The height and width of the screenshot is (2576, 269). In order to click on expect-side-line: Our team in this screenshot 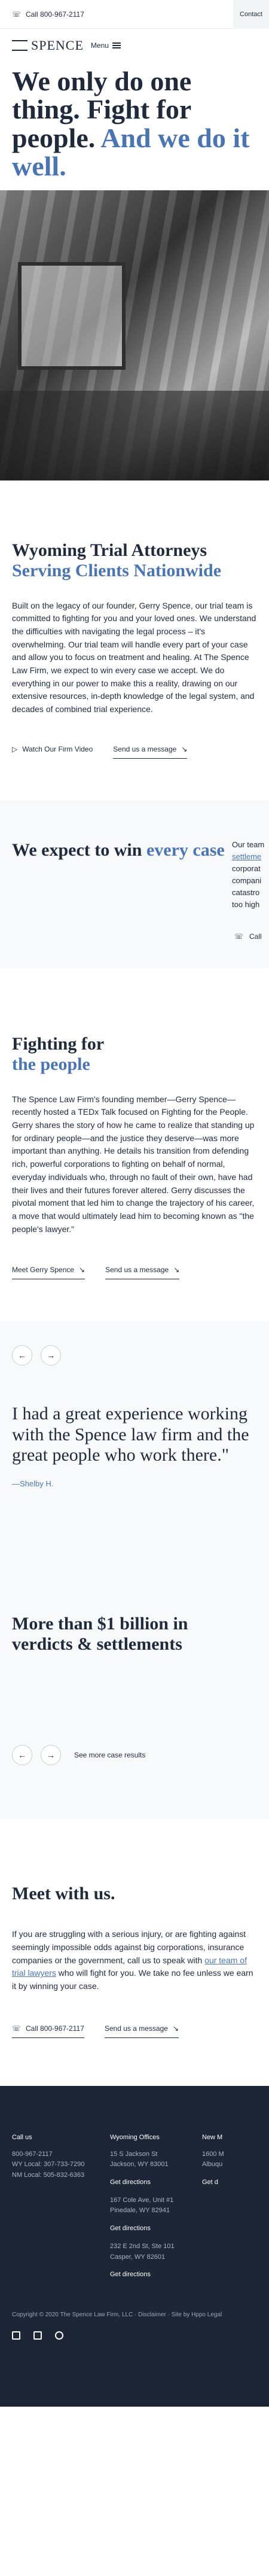, I will do `click(248, 844)`.